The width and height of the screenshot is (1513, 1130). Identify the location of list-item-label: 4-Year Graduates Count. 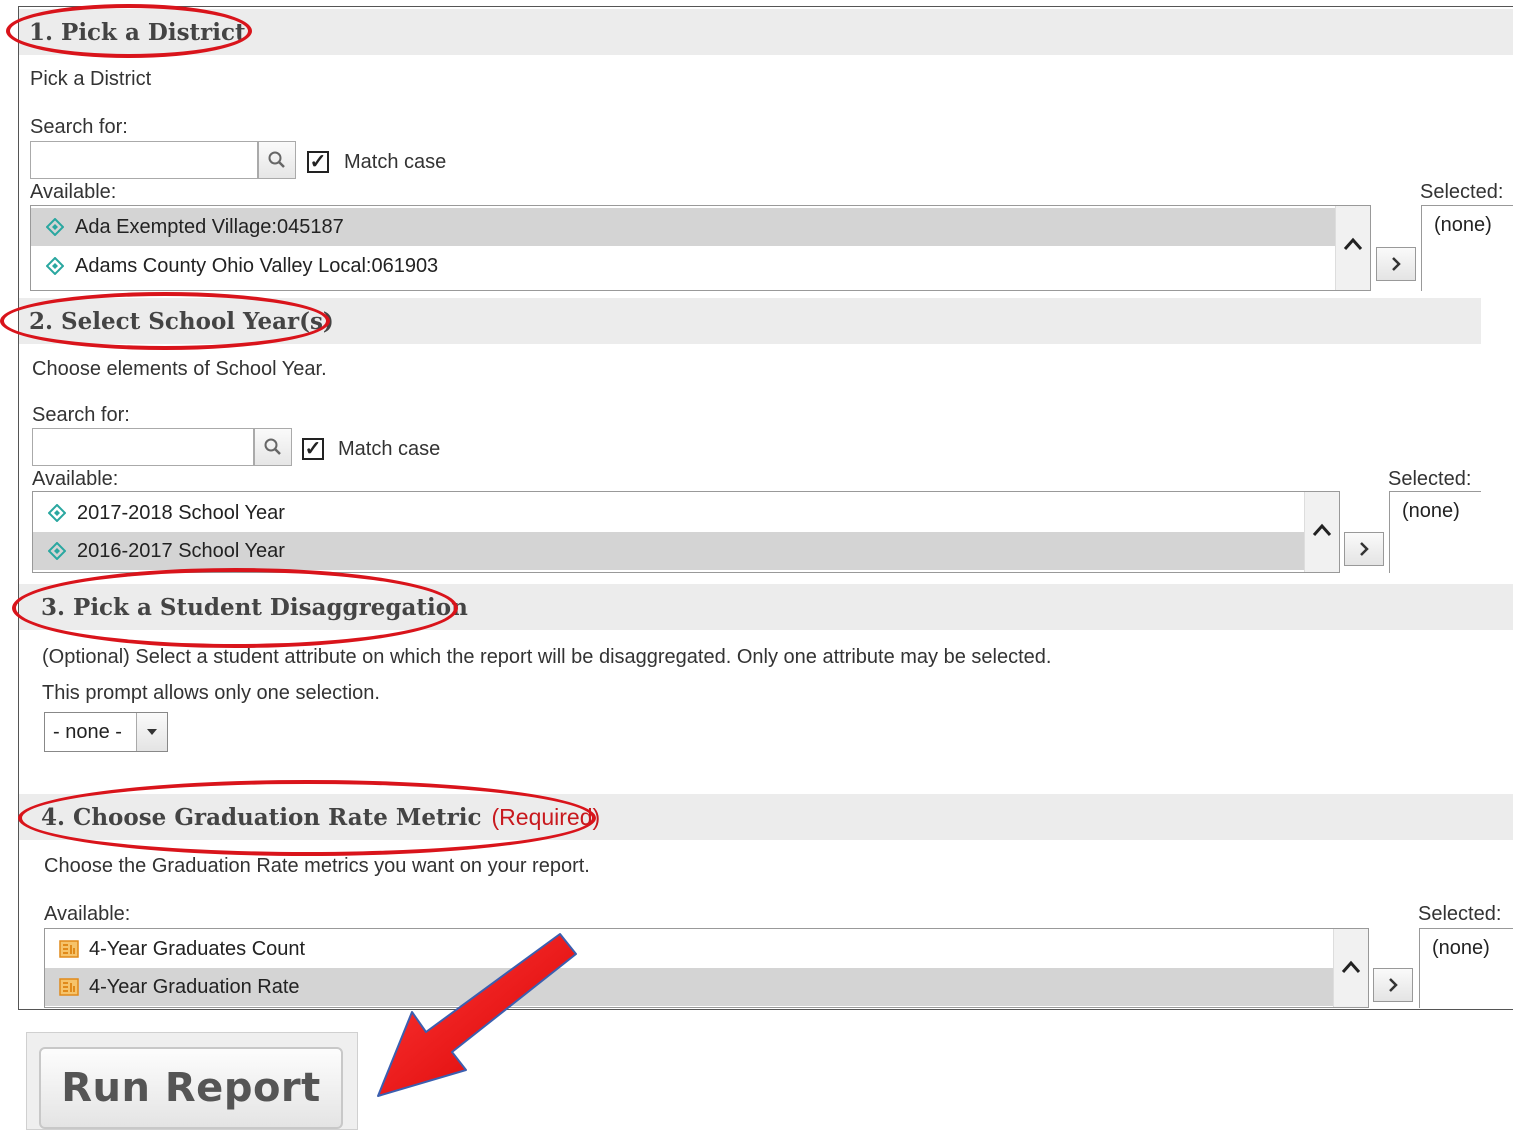
(197, 948).